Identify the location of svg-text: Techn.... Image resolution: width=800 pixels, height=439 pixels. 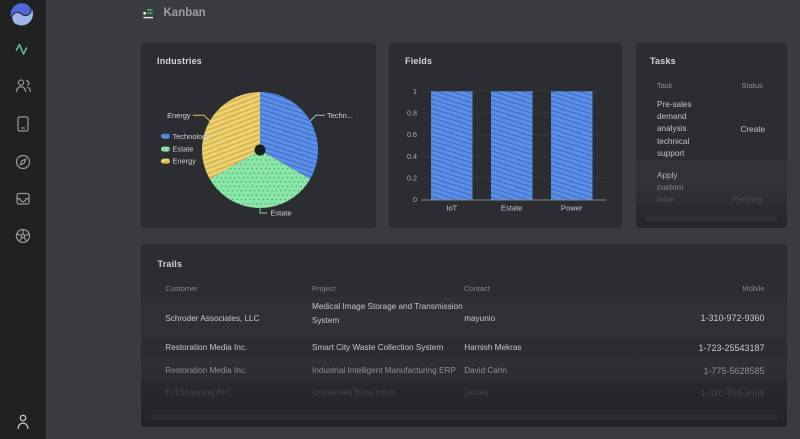
(340, 115).